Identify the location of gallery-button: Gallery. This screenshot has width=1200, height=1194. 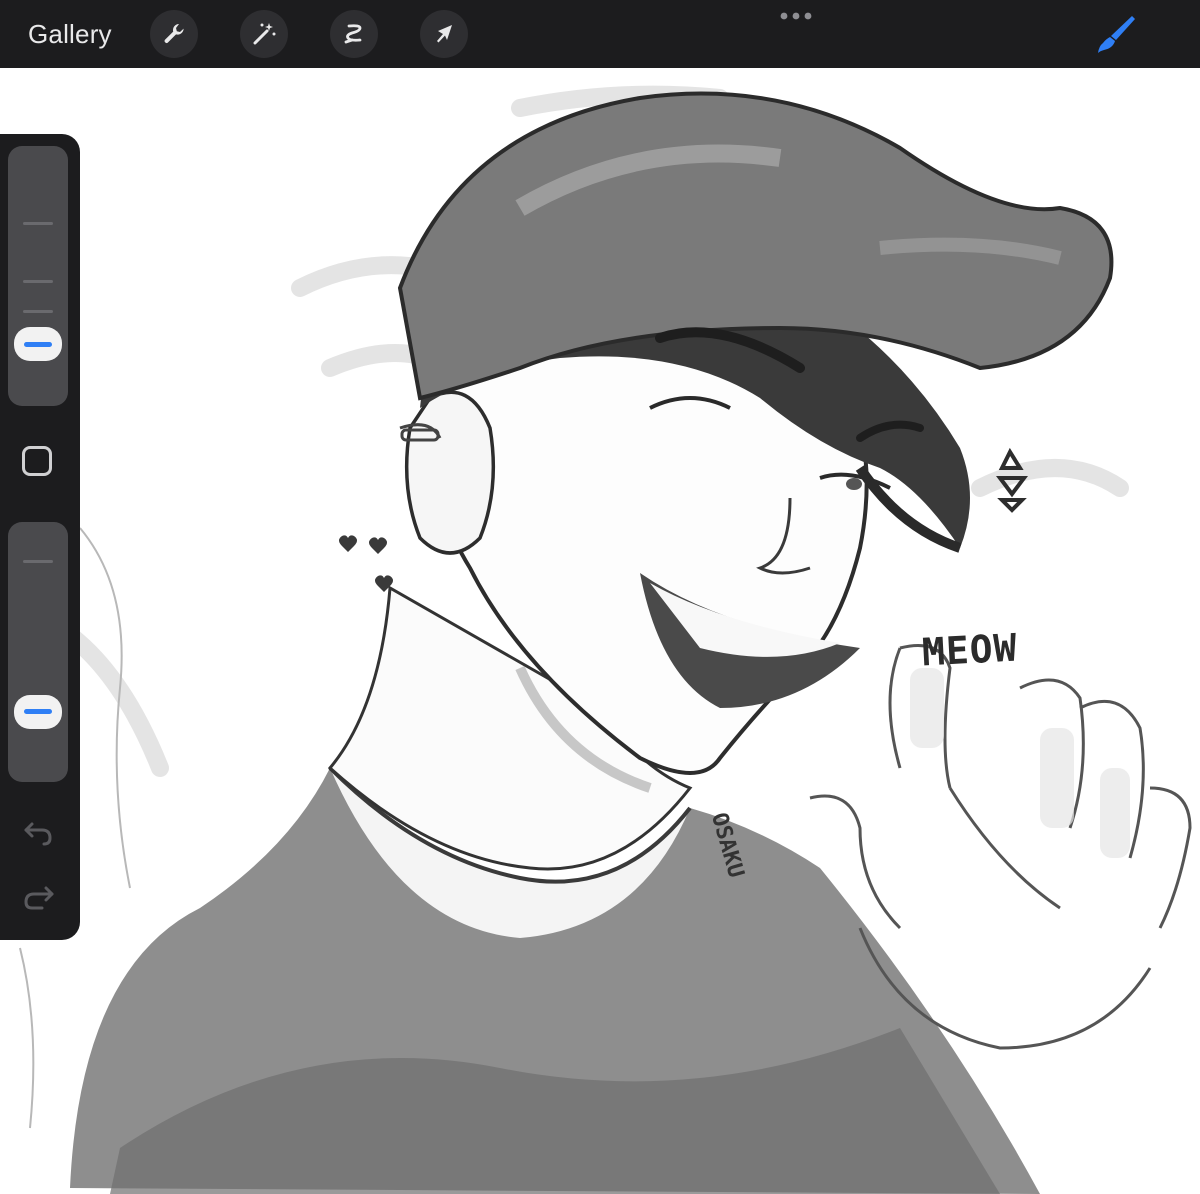
(70, 34).